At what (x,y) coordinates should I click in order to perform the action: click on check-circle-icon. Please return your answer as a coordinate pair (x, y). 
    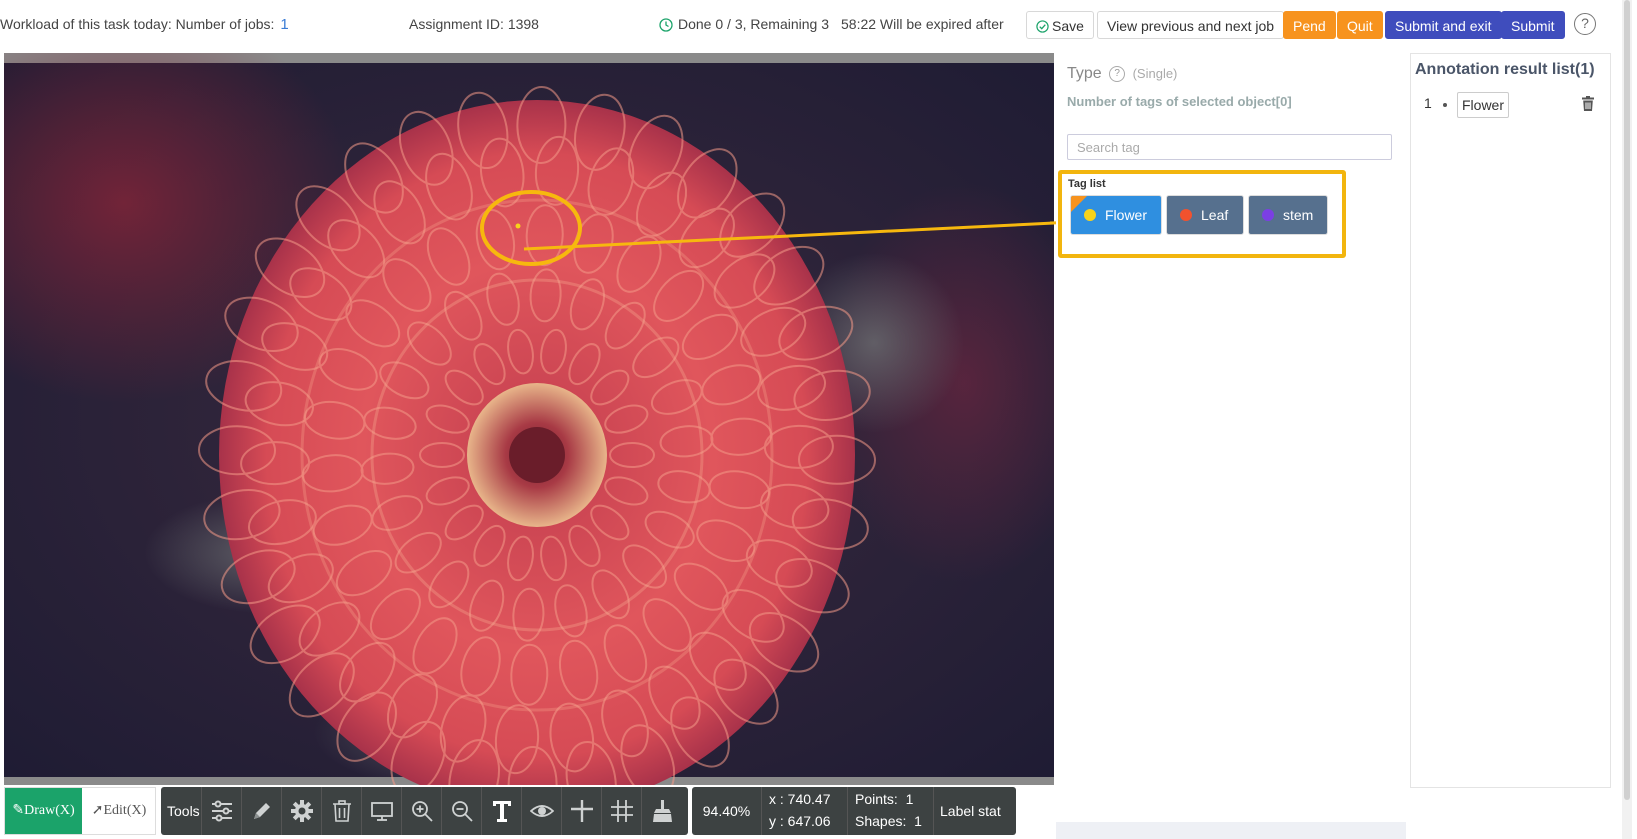
    Looking at the image, I should click on (1042, 26).